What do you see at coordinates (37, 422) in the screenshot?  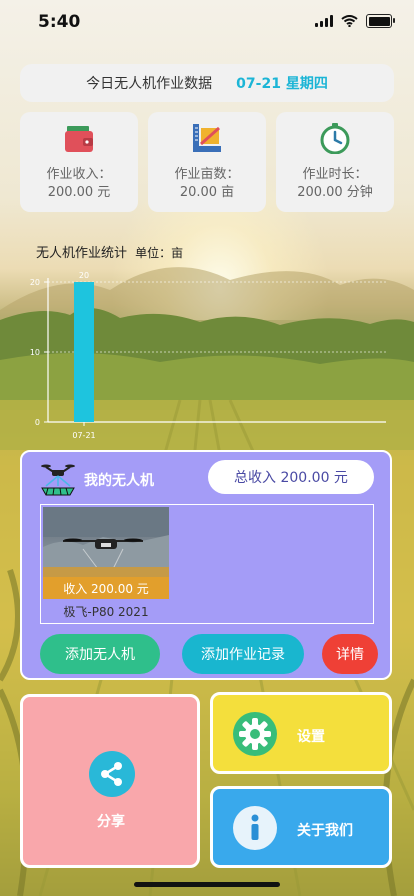 I see `y-tick-label: 0` at bounding box center [37, 422].